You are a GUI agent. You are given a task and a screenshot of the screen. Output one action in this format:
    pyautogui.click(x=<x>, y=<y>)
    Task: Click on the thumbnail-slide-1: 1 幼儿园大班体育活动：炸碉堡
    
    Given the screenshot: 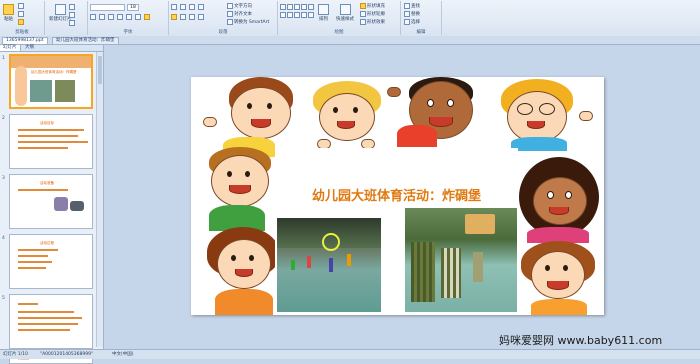 What is the action you would take?
    pyautogui.click(x=48, y=83)
    